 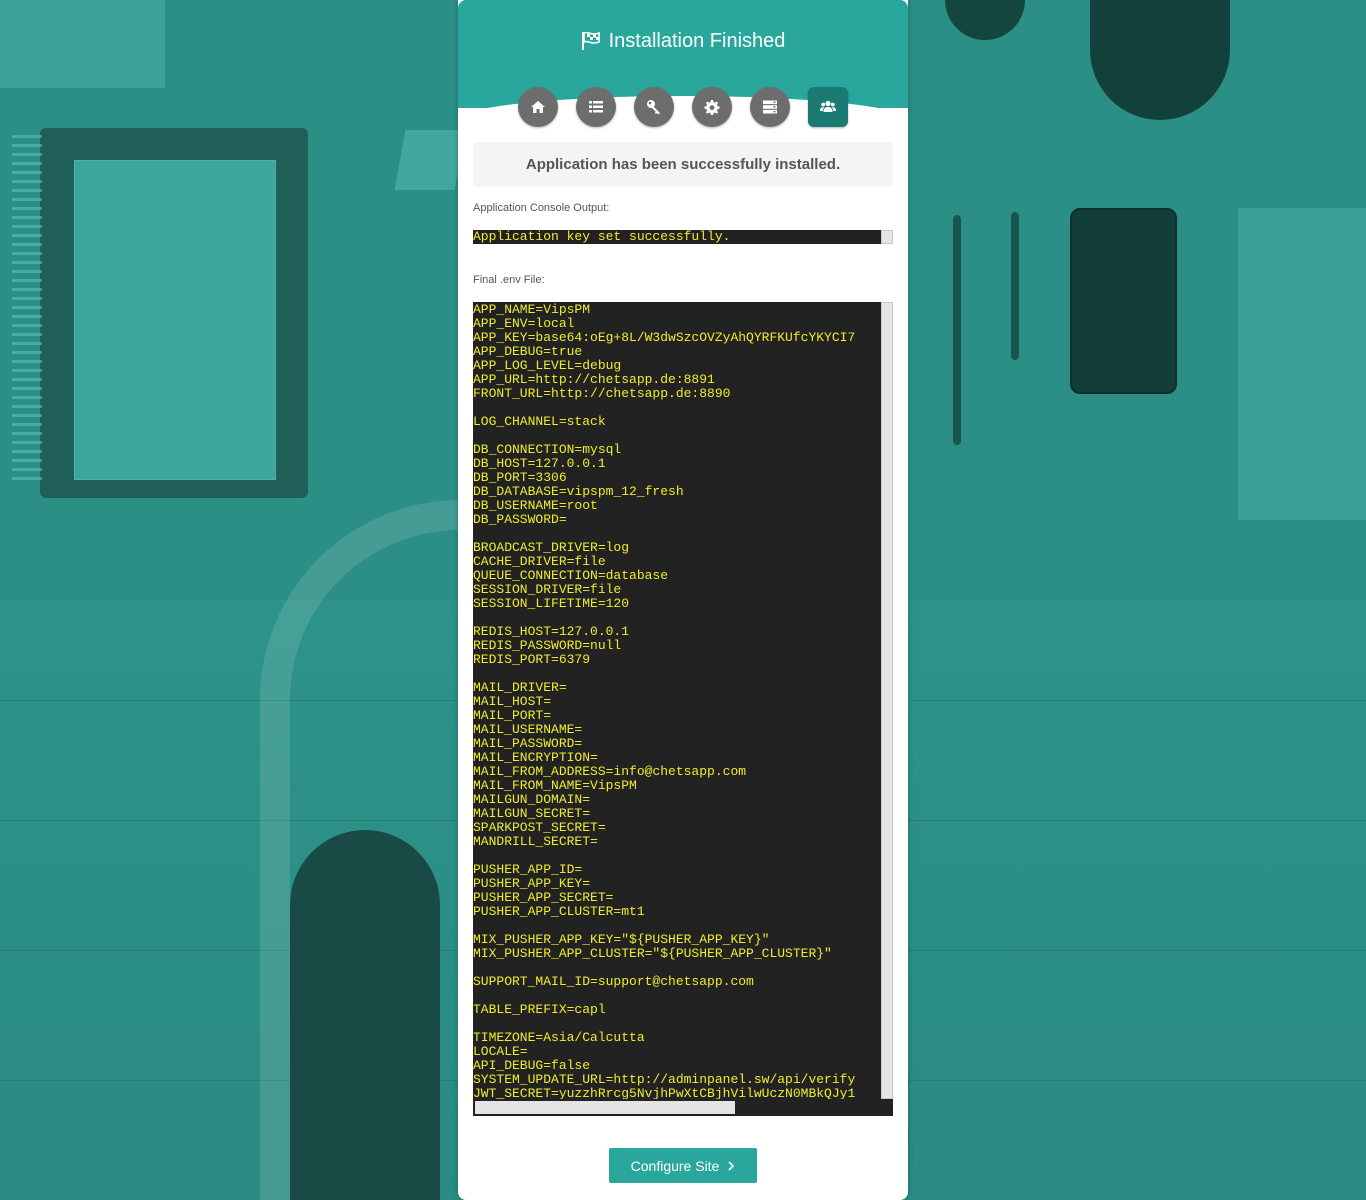 I want to click on background-person, so click(x=365, y=1015).